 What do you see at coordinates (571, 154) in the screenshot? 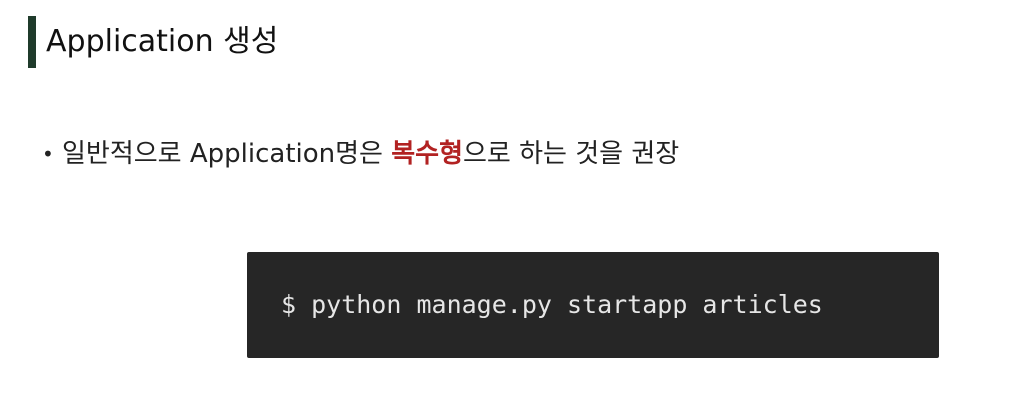
I see `bullet-text-after: 으로 하는 것을 권장` at bounding box center [571, 154].